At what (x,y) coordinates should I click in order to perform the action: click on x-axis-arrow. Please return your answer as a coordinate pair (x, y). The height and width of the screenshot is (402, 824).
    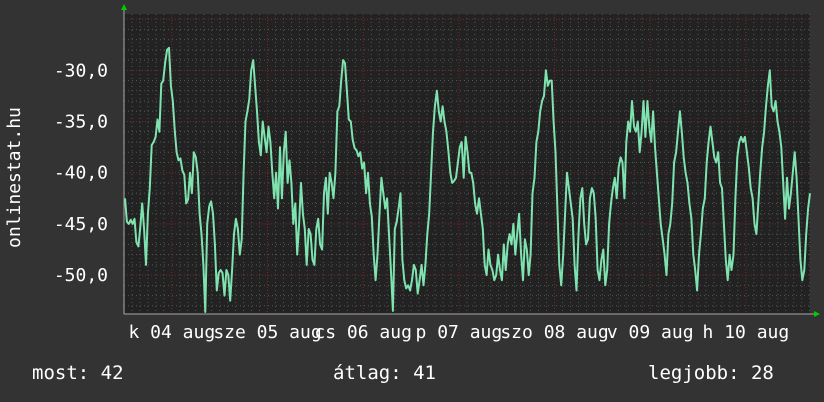
    Looking at the image, I should click on (817, 314).